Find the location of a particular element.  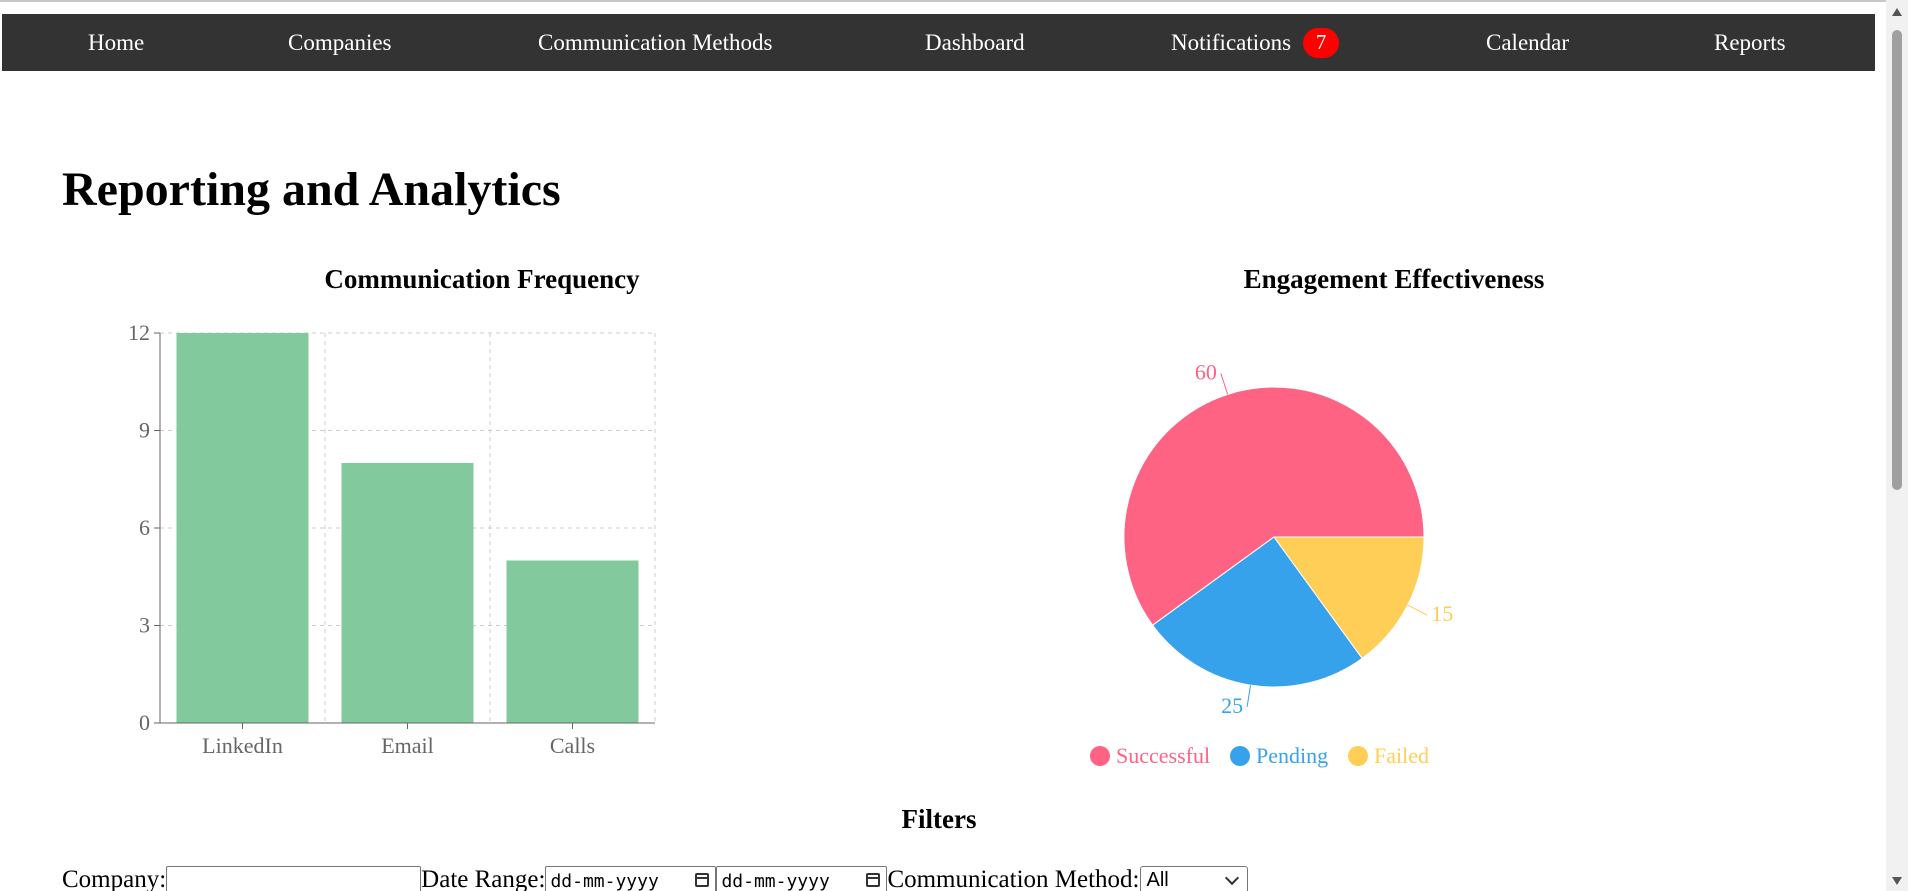

date-from-placeholder: dd-mm-yyyy is located at coordinates (604, 881).